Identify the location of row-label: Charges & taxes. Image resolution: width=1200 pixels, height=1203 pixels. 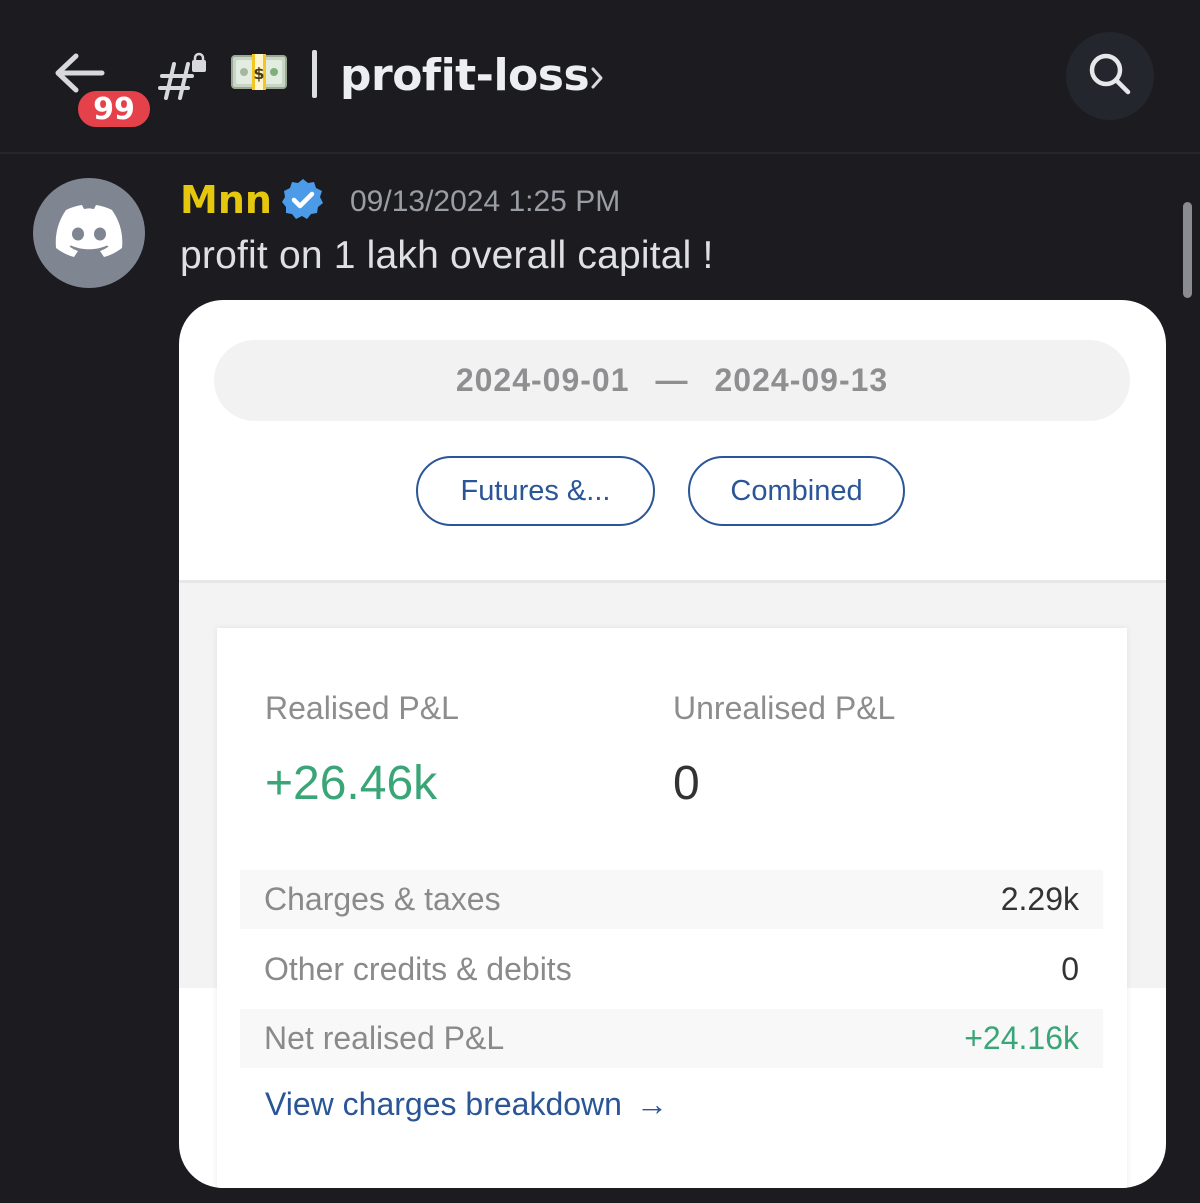
(382, 899).